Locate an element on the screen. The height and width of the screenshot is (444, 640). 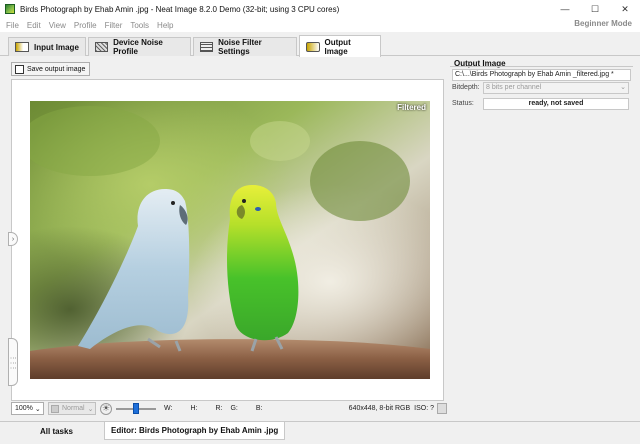
close-button: ✕ is located at coordinates (625, 9).